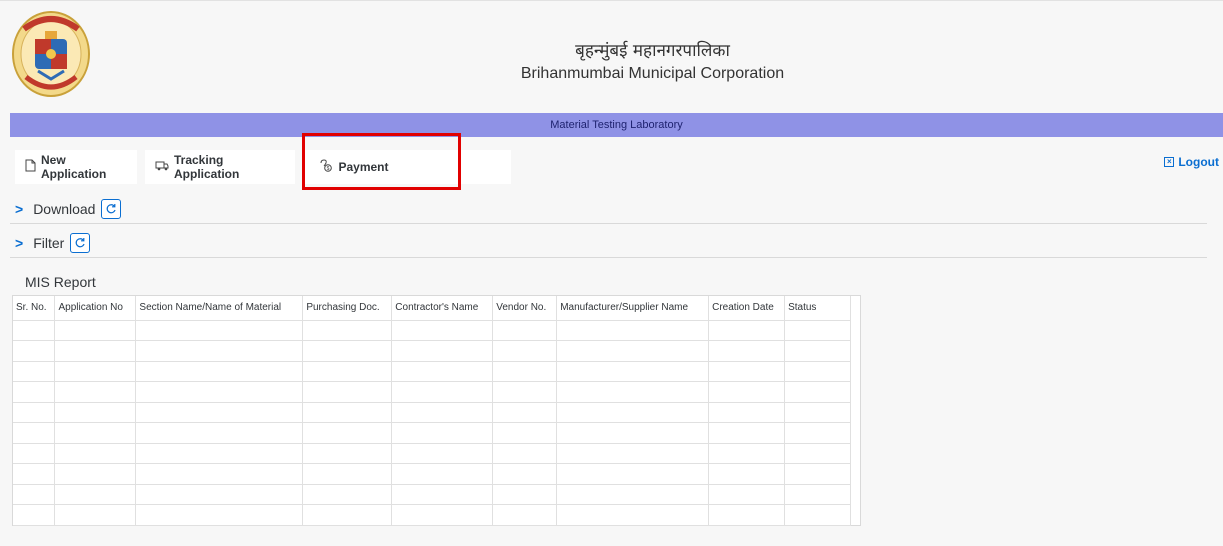  Describe the element at coordinates (525, 308) in the screenshot. I see `column-header-vendor-no: Vendor No.` at that location.